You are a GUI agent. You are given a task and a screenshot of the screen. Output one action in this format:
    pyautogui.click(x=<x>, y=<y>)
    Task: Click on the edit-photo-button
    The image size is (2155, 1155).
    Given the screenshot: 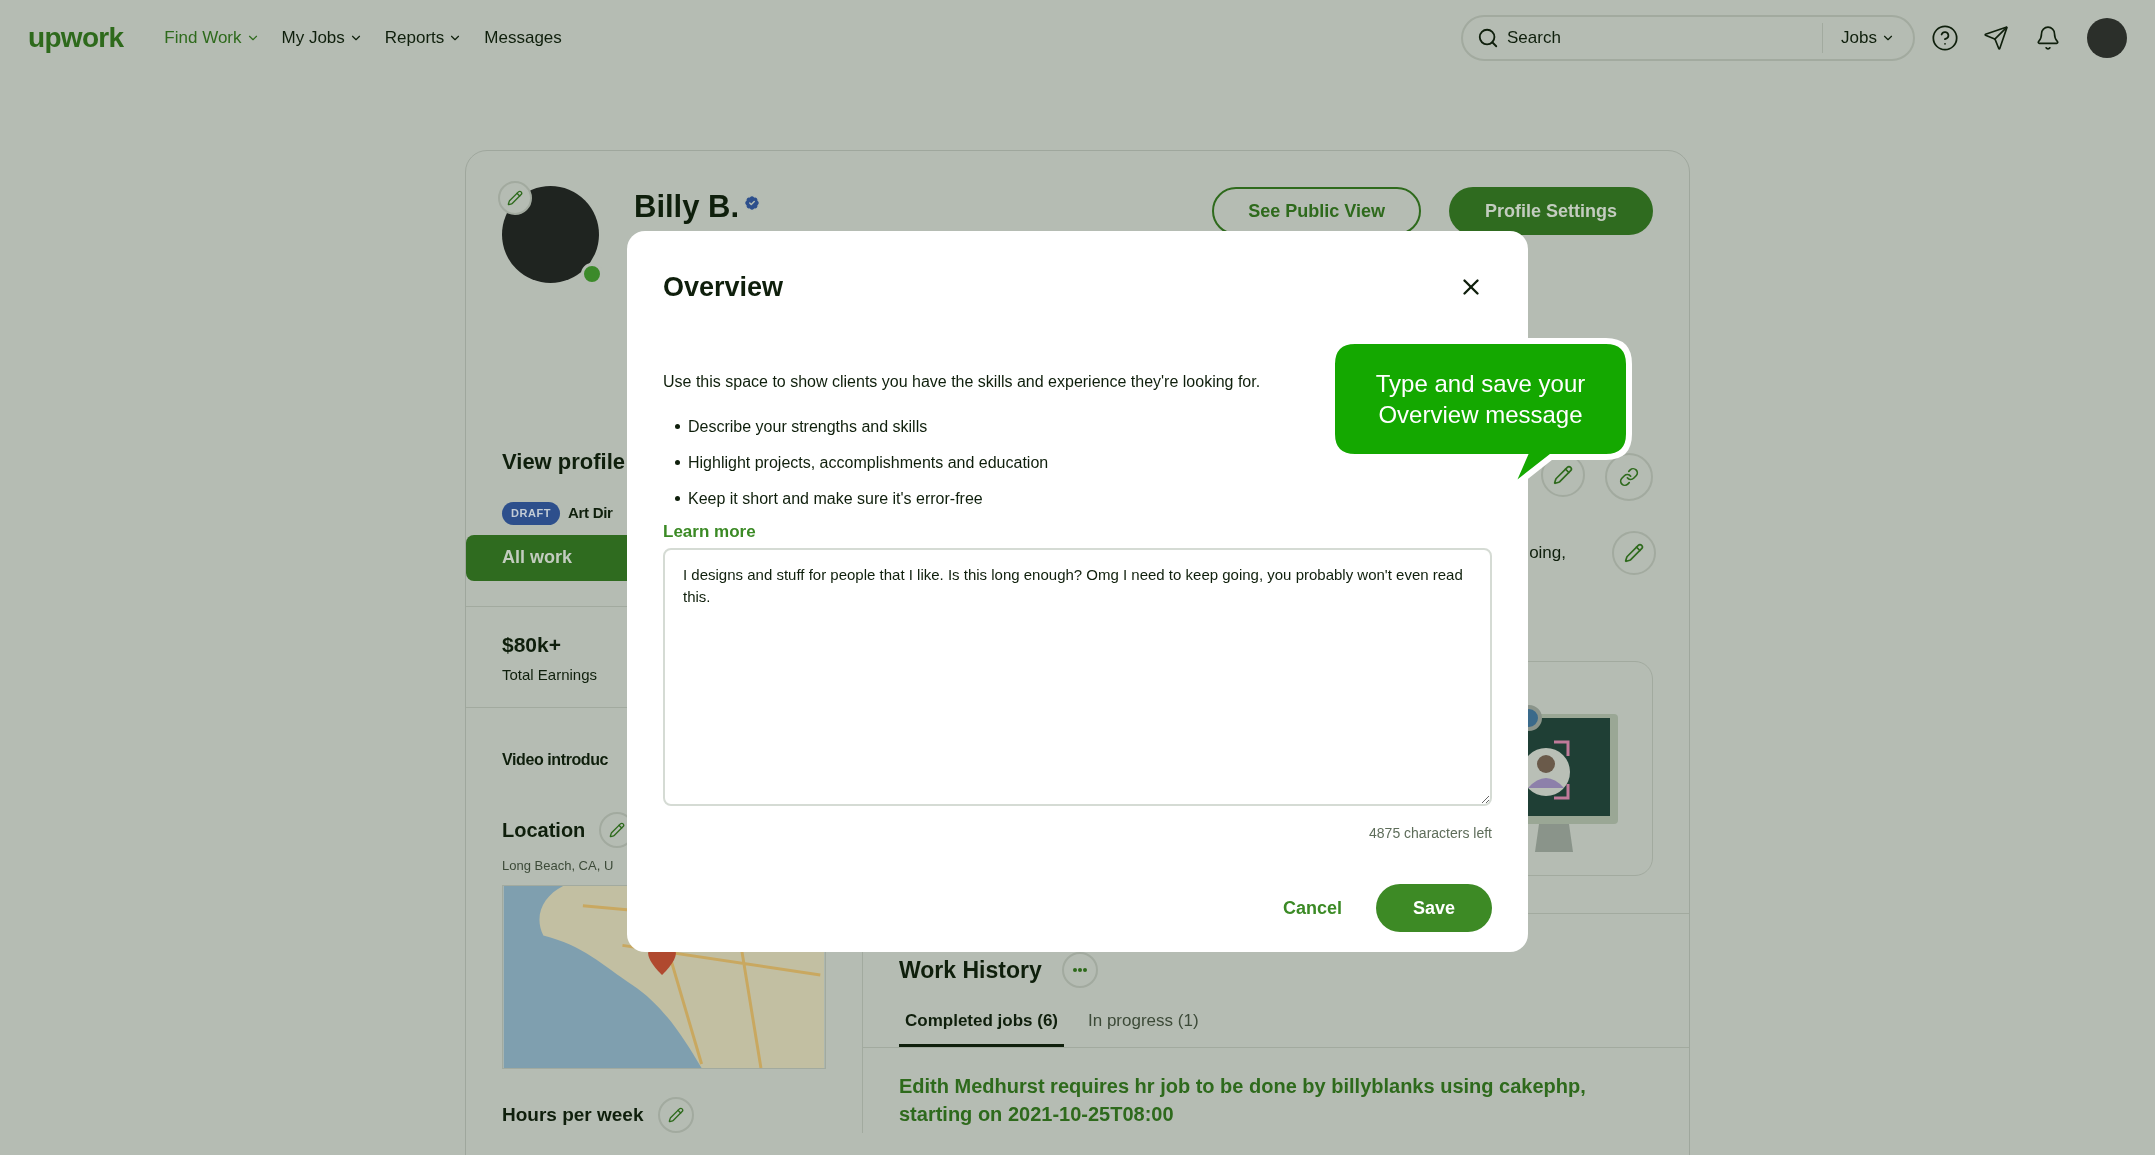 What is the action you would take?
    pyautogui.click(x=515, y=198)
    